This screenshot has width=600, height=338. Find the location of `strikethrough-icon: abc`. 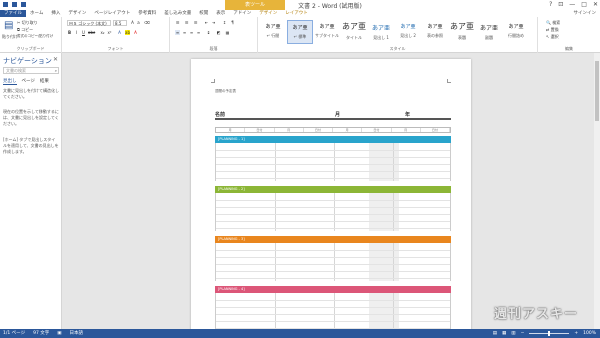

strikethrough-icon: abc is located at coordinates (91, 32).